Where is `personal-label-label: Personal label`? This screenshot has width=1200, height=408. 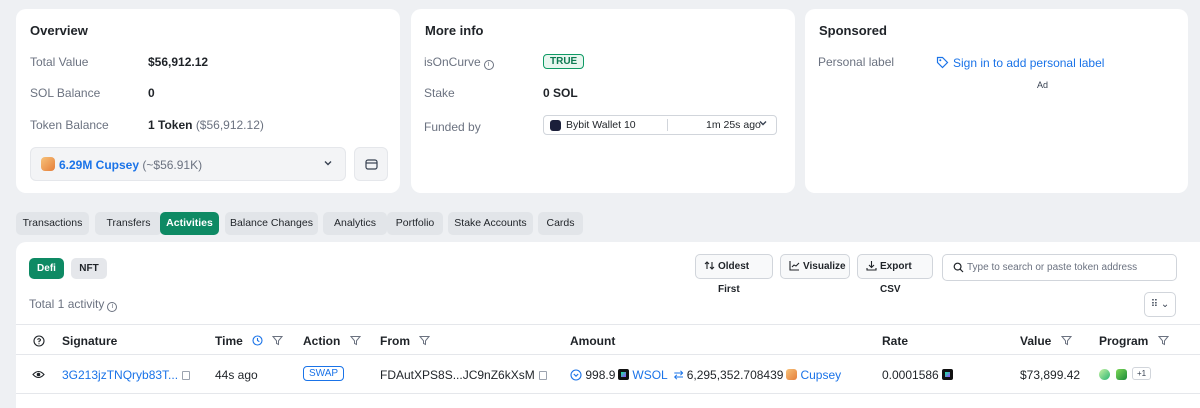 personal-label-label: Personal label is located at coordinates (856, 62).